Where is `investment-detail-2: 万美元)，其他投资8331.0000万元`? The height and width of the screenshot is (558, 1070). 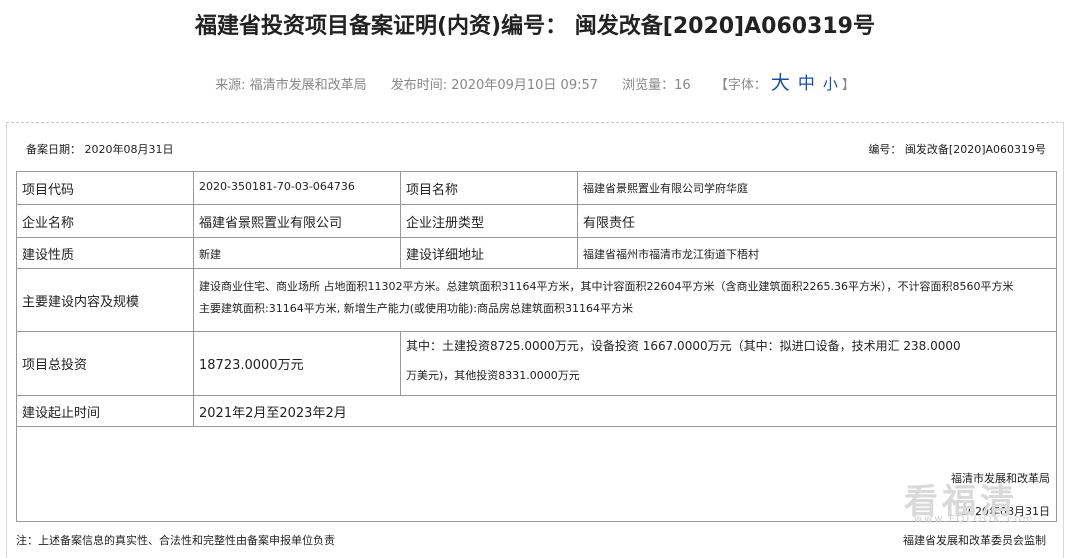
investment-detail-2: 万美元)，其他投资8331.0000万元 is located at coordinates (493, 375).